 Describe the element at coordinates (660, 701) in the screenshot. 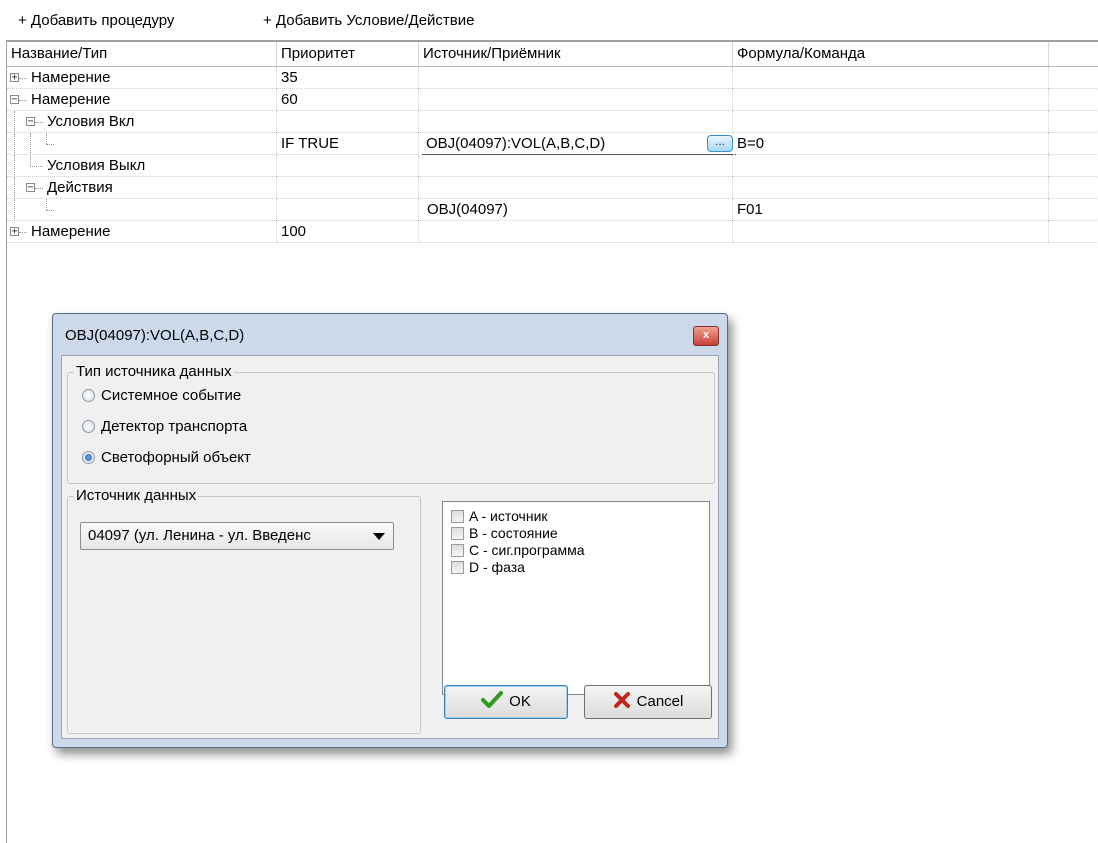

I see `cancel-label: Cancel` at that location.